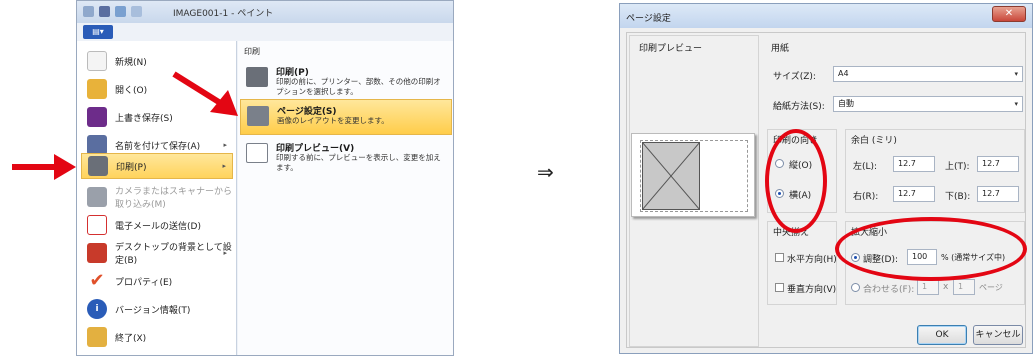  Describe the element at coordinates (671, 49) in the screenshot. I see `preview-label: 印刷プレビュー` at that location.